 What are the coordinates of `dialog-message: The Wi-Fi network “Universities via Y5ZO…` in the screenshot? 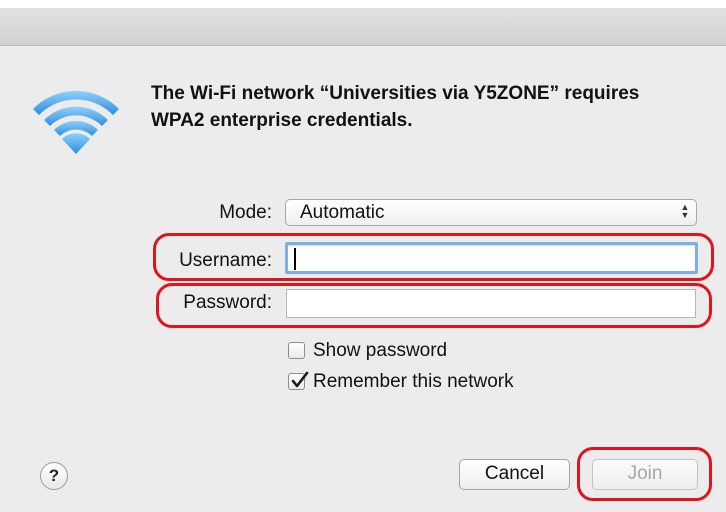 It's located at (395, 107).